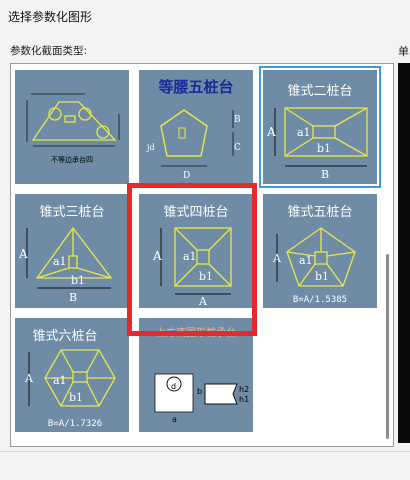  Describe the element at coordinates (319, 91) in the screenshot. I see `tile-caption: 锥式二桩台` at that location.